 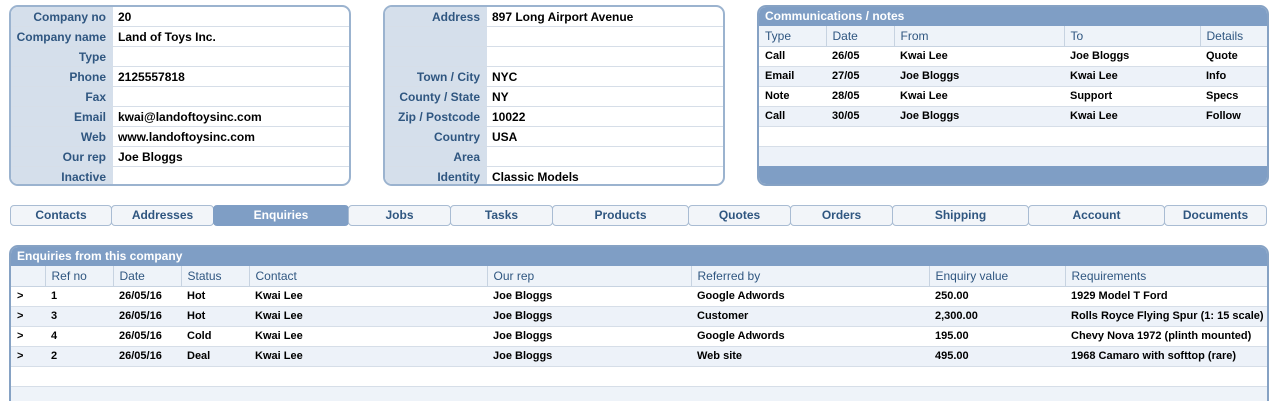 I want to click on communications-footer, so click(x=1013, y=175).